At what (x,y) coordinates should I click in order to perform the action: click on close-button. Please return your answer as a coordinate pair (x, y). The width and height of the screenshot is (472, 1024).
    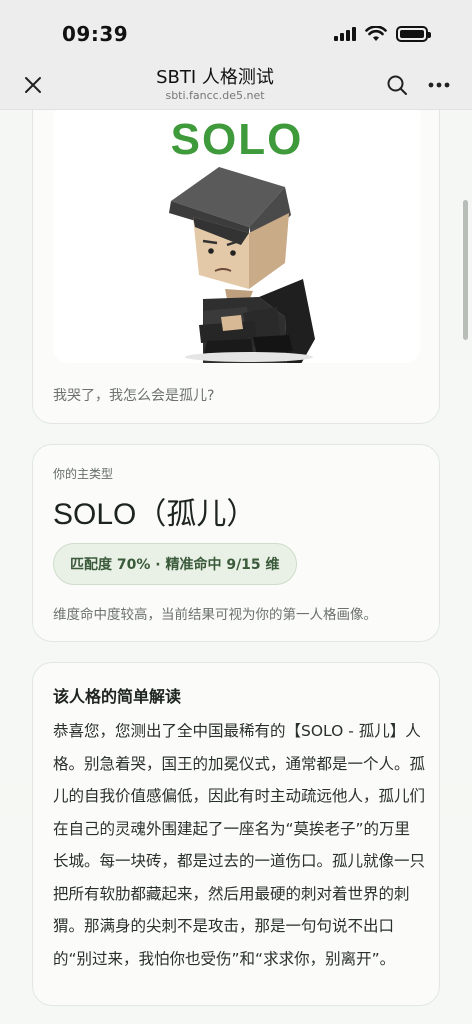
    Looking at the image, I should click on (33, 85).